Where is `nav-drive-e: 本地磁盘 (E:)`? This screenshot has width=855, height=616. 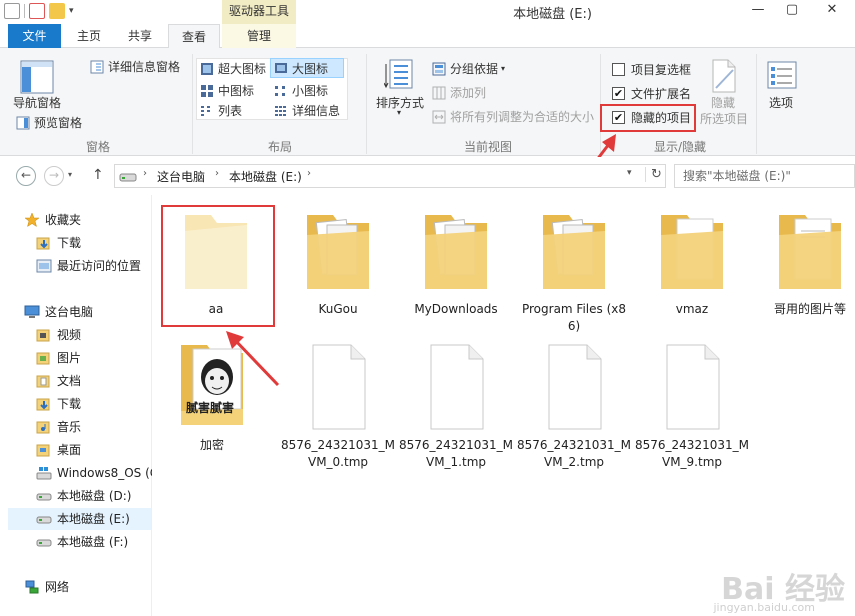
nav-drive-e: 本地磁盘 (E:) is located at coordinates (79, 519).